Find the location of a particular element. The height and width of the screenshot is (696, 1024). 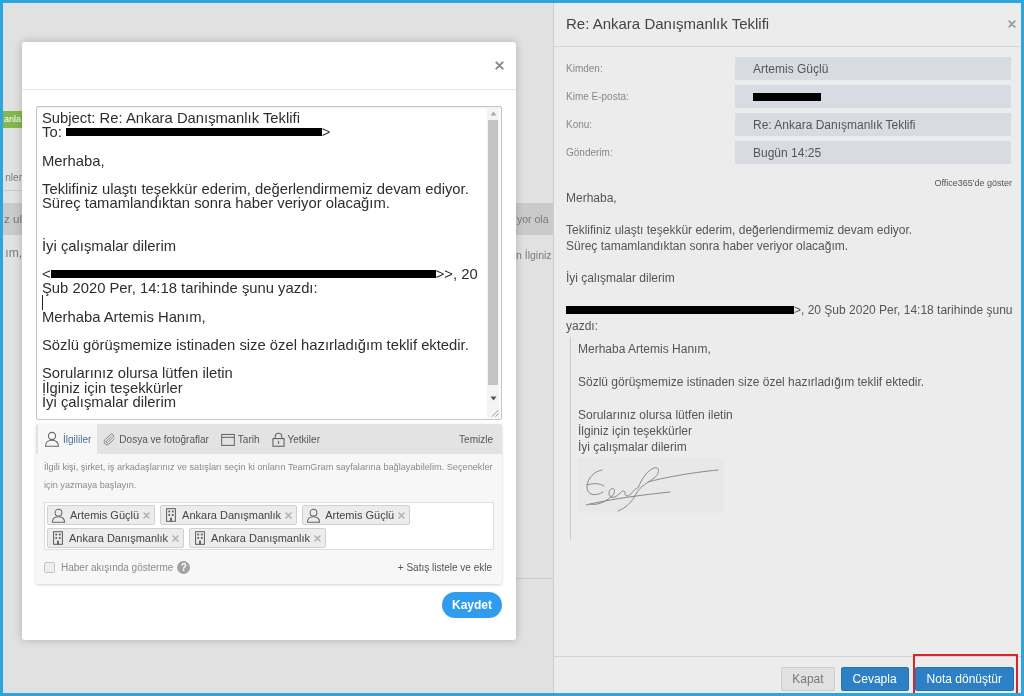

message-line: Merhaba, is located at coordinates (73, 160).